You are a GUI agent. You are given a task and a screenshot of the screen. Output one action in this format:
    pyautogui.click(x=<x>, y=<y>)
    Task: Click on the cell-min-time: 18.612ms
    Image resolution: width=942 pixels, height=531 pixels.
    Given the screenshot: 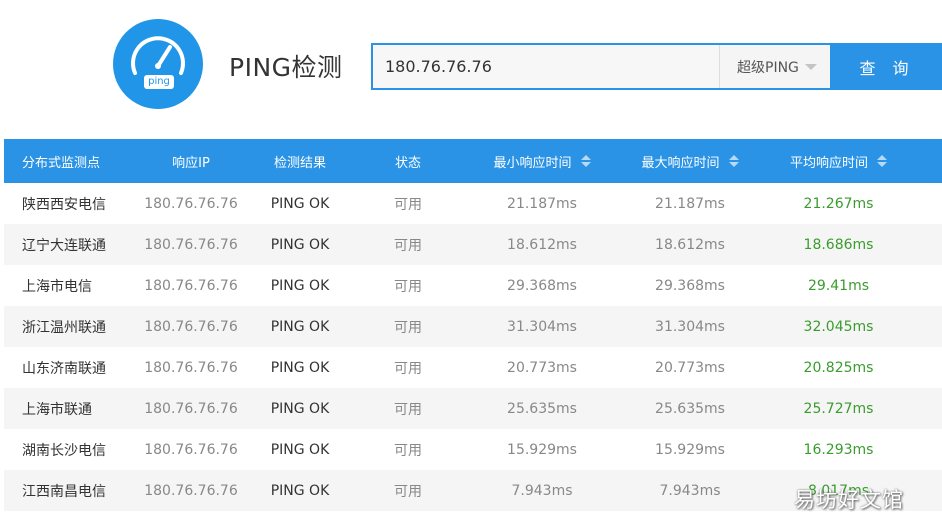 What is the action you would take?
    pyautogui.click(x=542, y=244)
    